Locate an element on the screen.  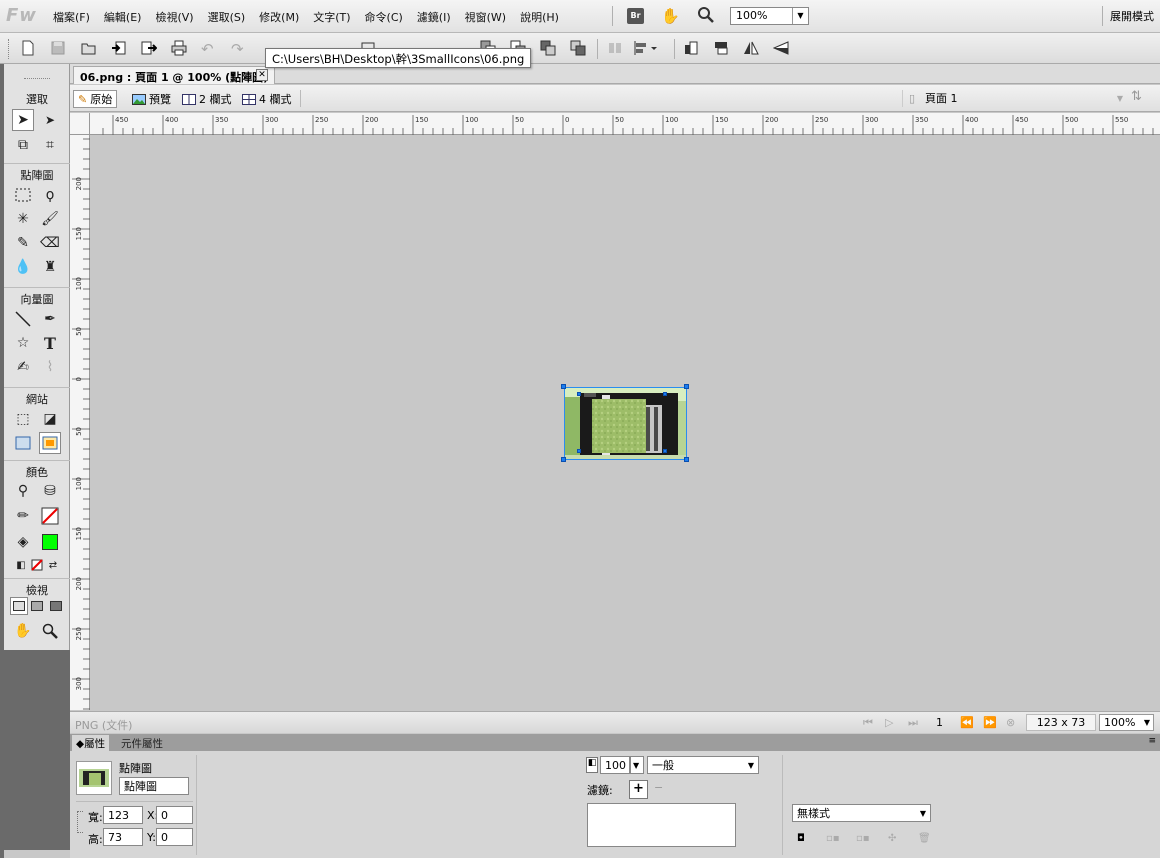
bridge-button: Br is located at coordinates (635, 16).